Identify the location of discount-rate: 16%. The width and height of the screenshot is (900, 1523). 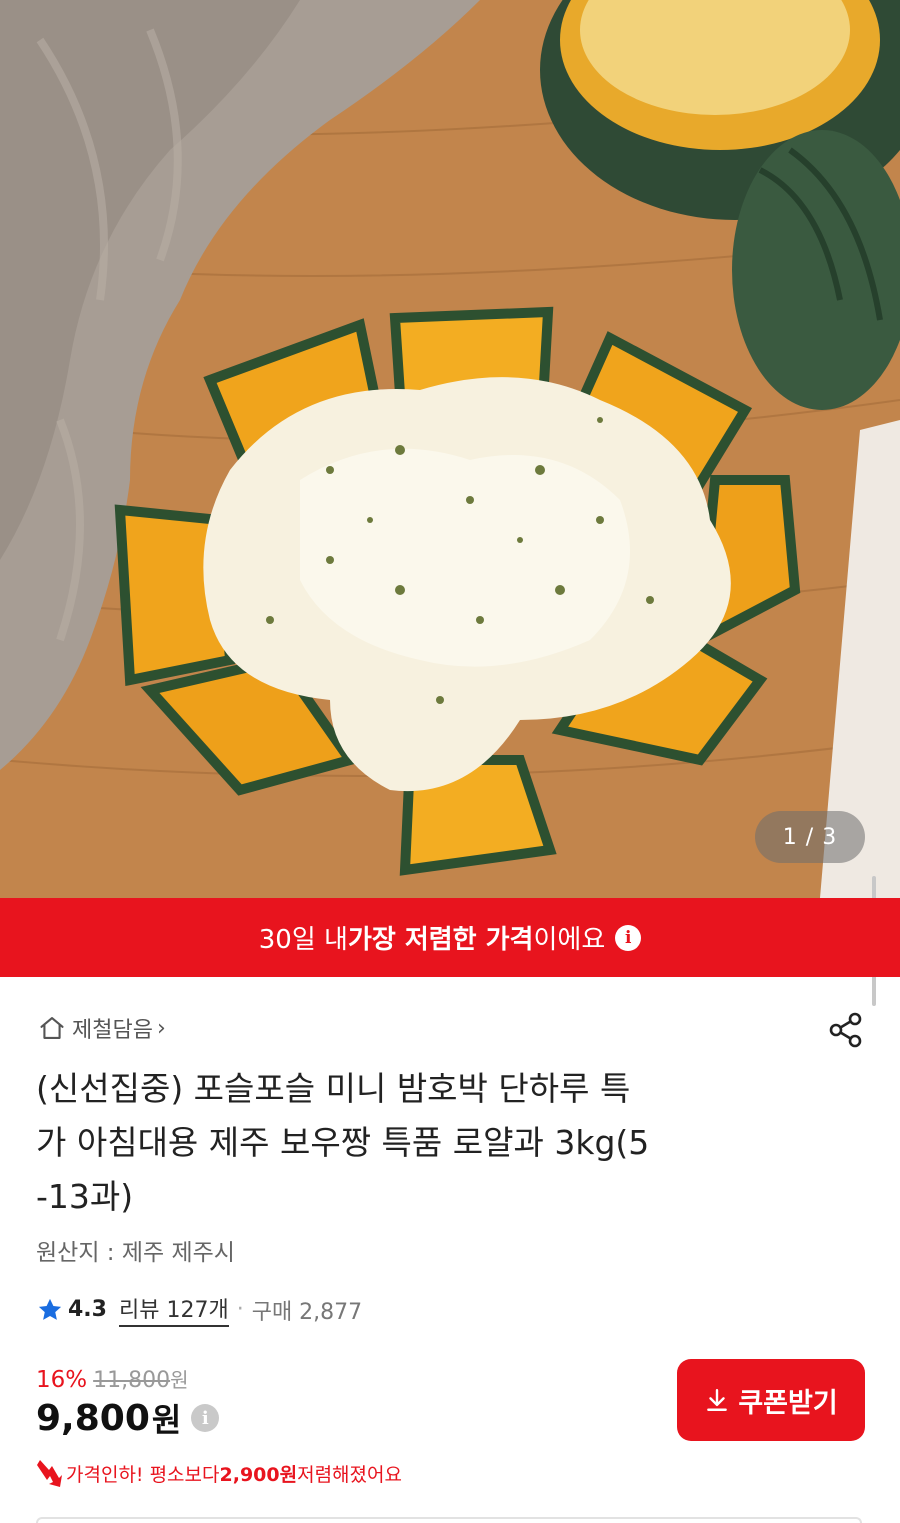
(62, 1380).